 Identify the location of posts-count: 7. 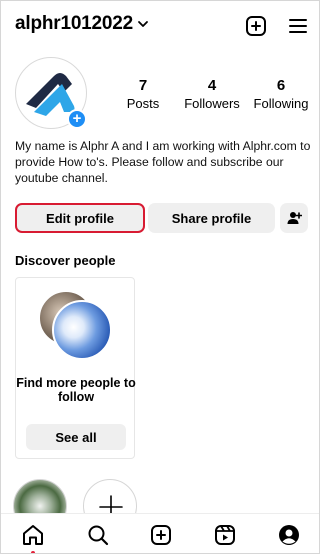
(143, 85).